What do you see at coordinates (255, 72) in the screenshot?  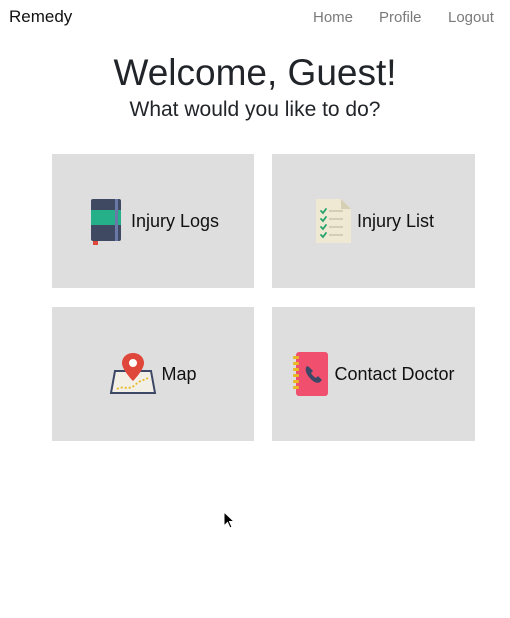 I see `page-title: Welcome, Guest!` at bounding box center [255, 72].